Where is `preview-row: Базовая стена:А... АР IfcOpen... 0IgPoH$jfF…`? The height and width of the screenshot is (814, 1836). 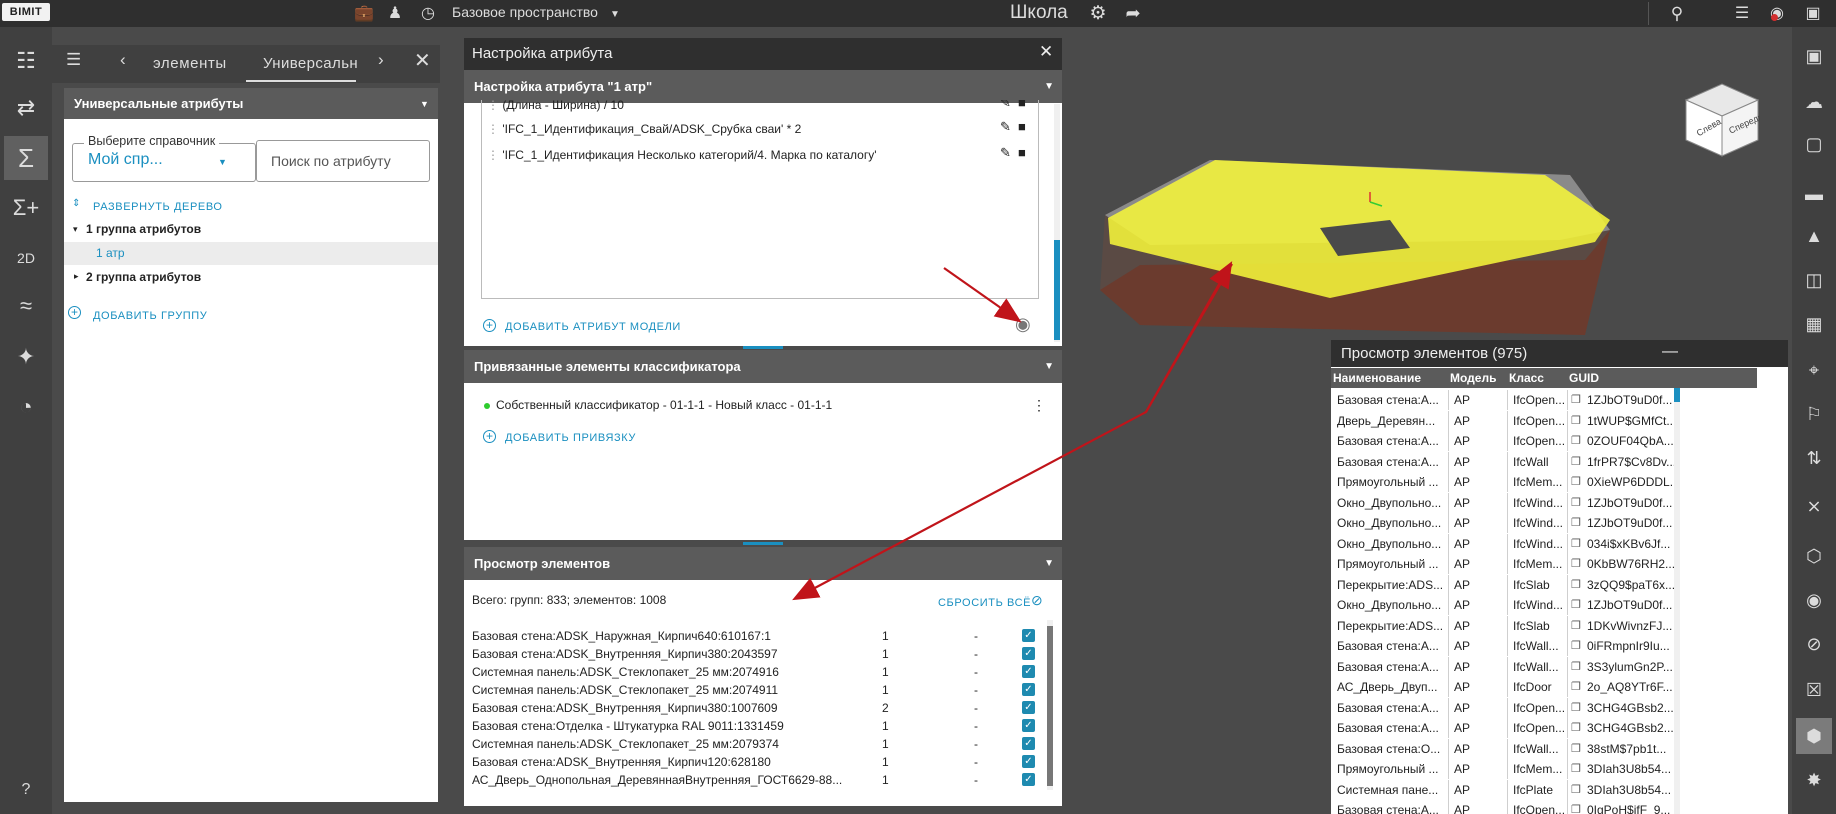
preview-row: Базовая стена:А... АР IfcOpen... 0IgPoH$jfF… is located at coordinates (1544, 807).